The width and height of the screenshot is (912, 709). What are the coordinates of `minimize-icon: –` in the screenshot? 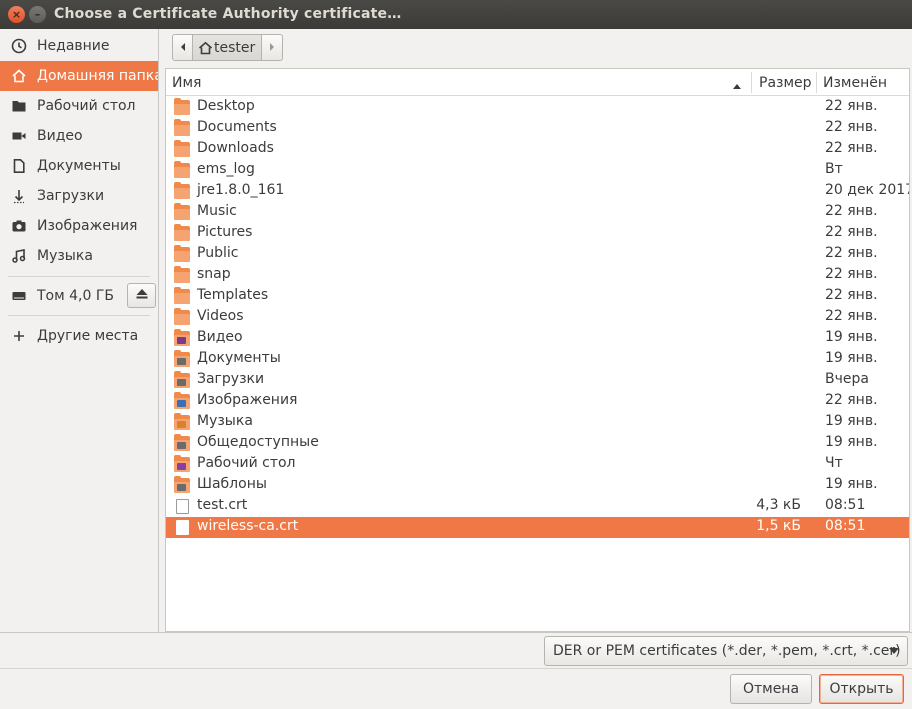 It's located at (37, 14).